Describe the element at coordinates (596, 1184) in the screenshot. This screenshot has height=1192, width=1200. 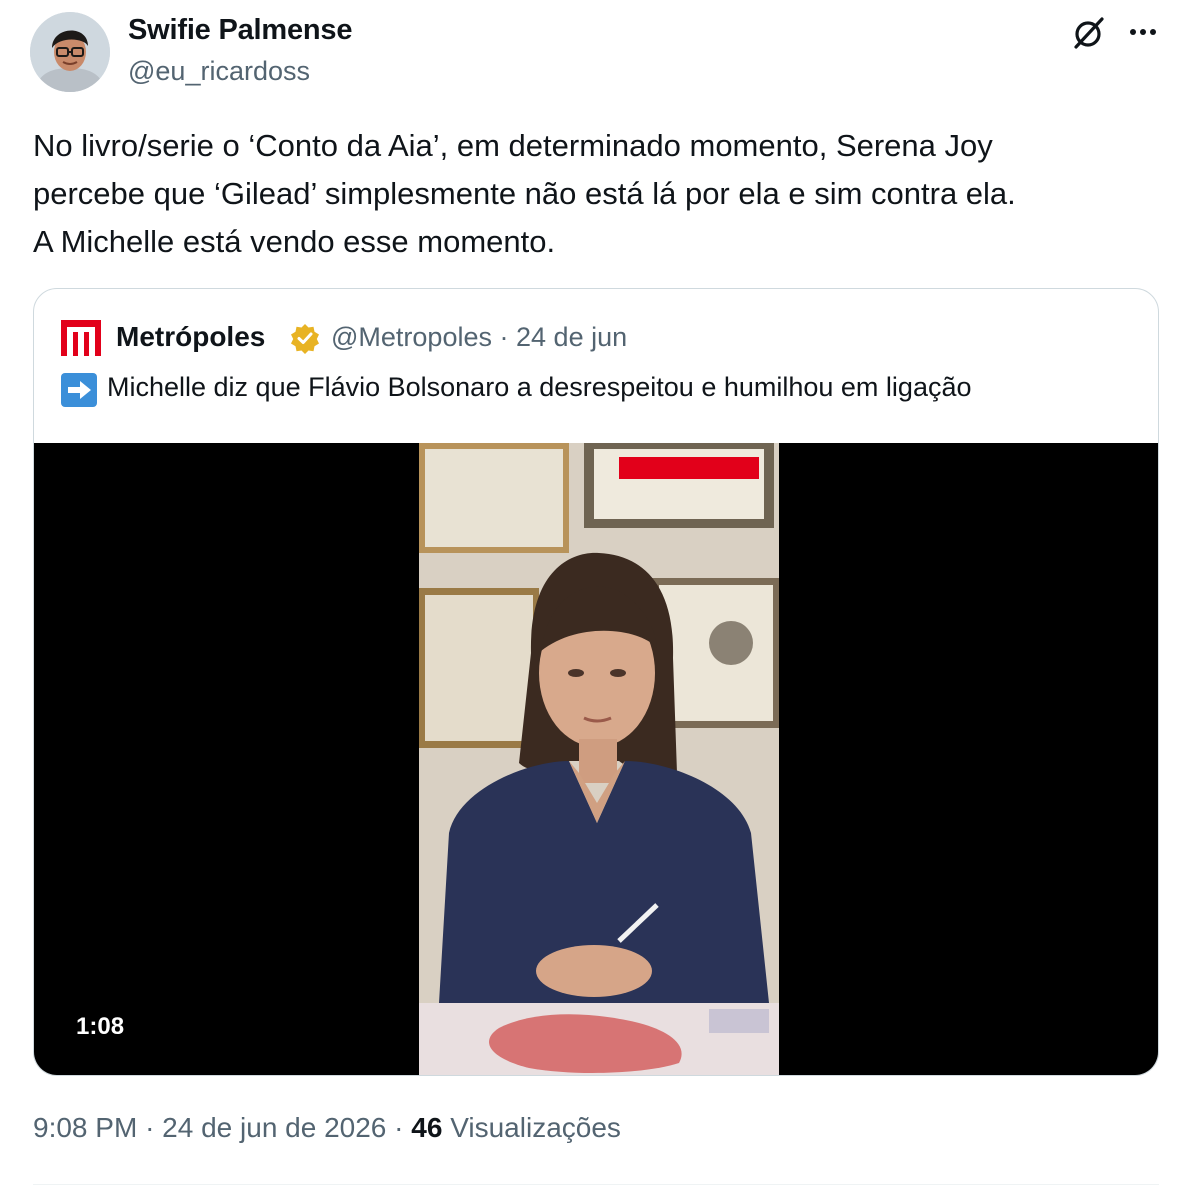
I see `divider` at that location.